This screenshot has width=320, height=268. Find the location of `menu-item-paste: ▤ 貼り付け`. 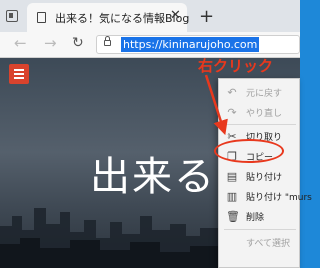

menu-item-paste: ▤ 貼り付け is located at coordinates (260, 177).